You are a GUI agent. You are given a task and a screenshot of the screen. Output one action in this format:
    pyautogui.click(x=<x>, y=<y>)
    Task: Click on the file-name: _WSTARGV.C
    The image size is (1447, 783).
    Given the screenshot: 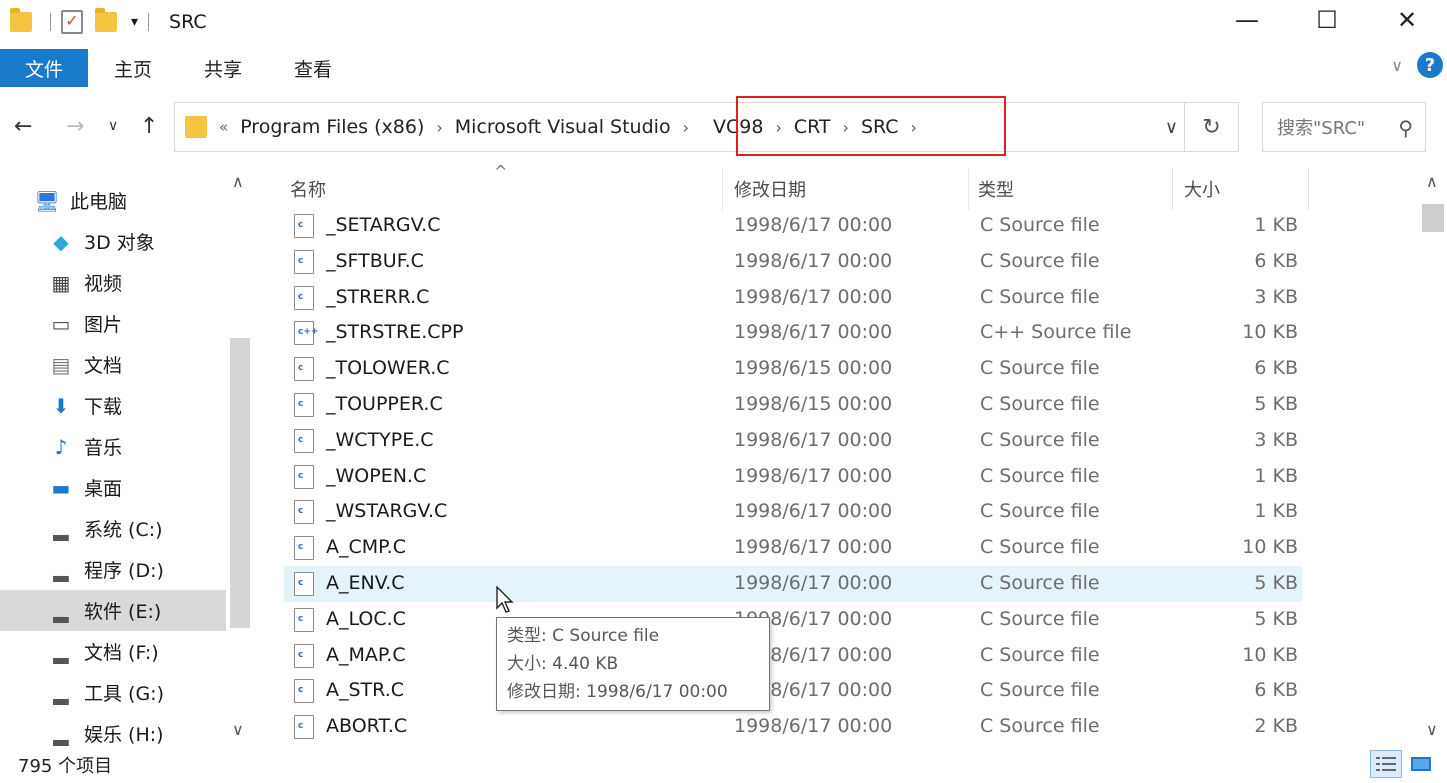 What is the action you would take?
    pyautogui.click(x=386, y=511)
    